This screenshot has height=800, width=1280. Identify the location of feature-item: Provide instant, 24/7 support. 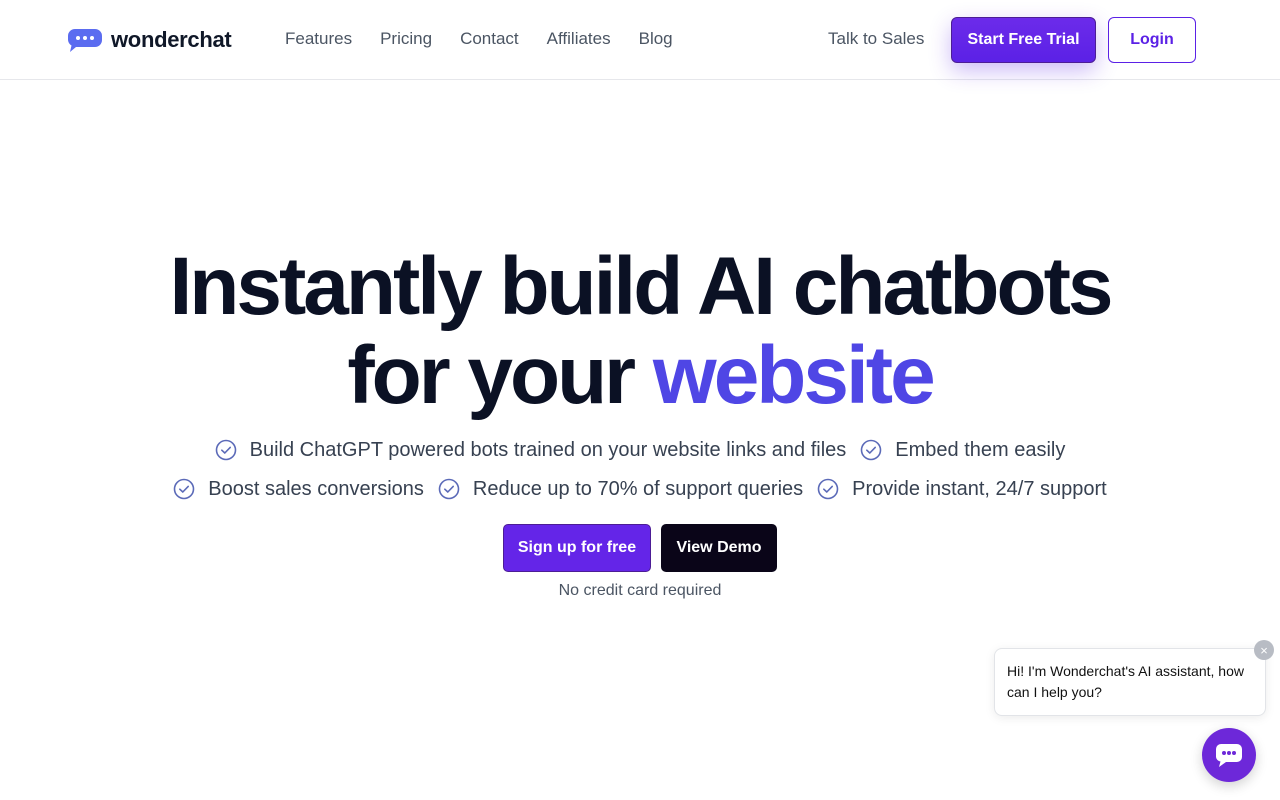
(962, 489).